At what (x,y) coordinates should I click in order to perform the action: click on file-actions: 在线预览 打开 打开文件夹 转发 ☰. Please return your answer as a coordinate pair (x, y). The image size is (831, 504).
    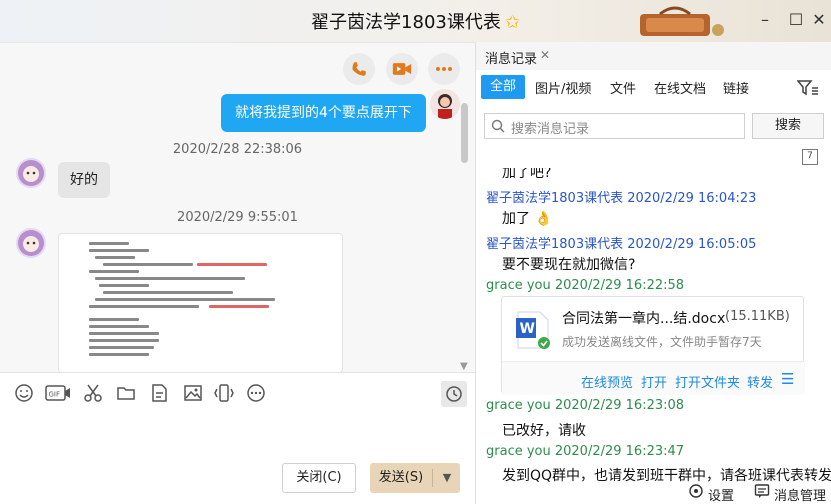
    Looking at the image, I should click on (653, 378).